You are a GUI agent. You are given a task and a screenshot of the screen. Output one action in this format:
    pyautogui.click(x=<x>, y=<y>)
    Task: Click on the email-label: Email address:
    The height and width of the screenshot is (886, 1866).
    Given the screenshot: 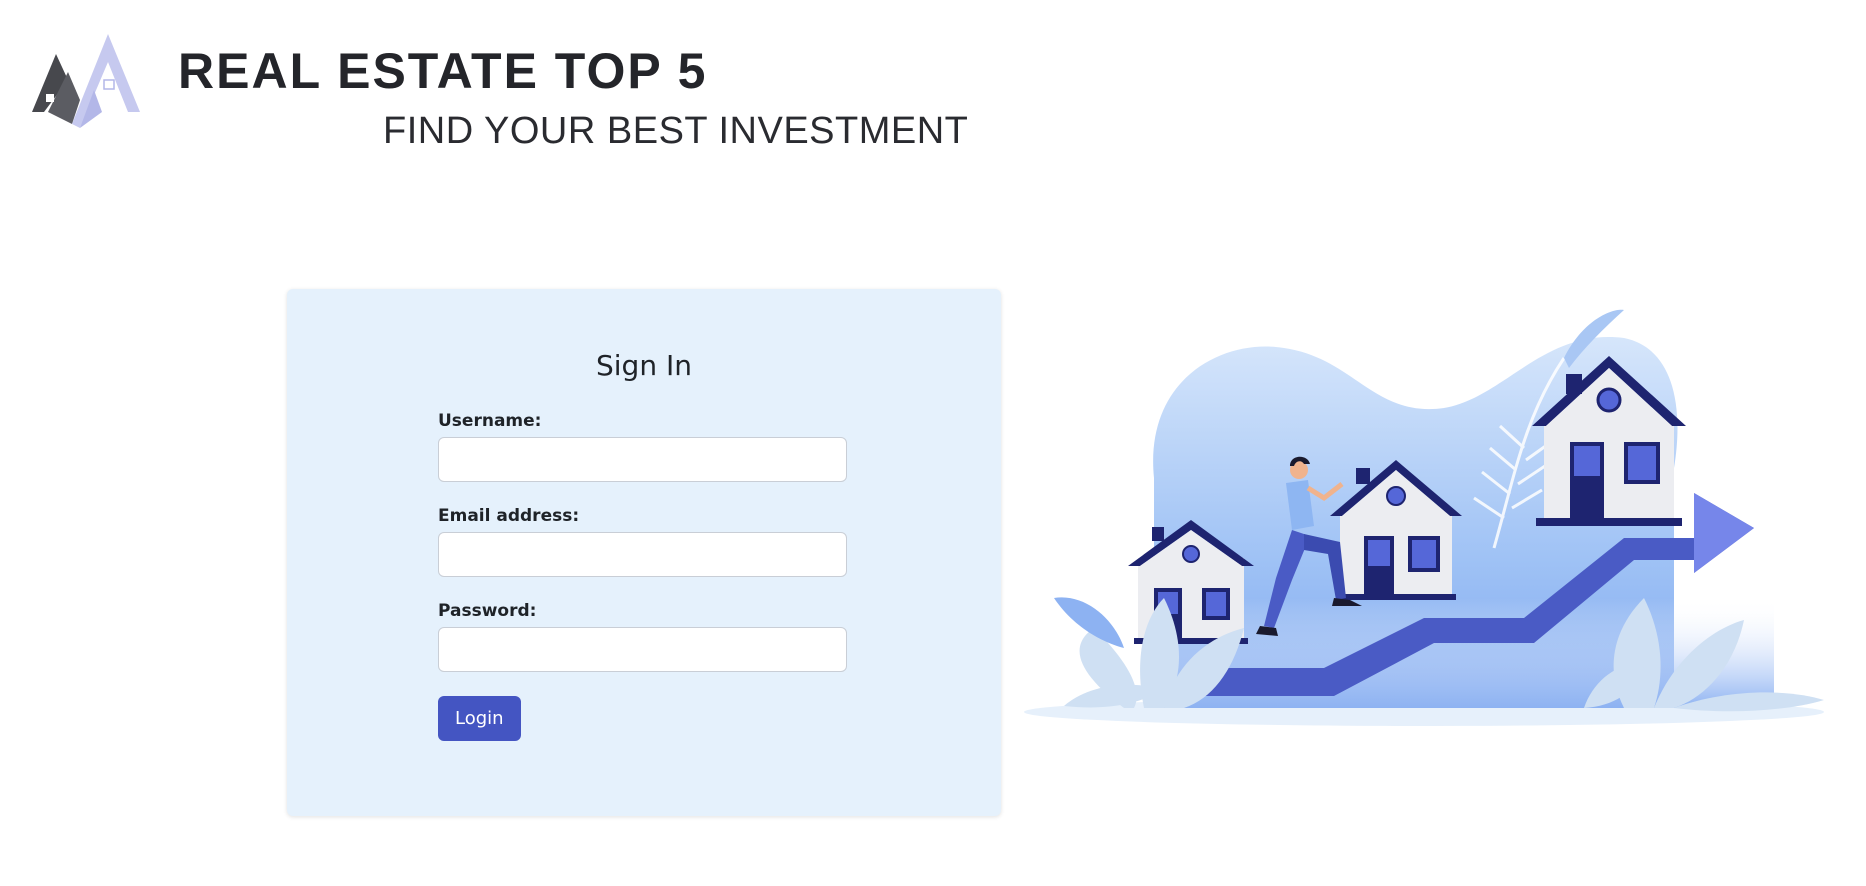 What is the action you would take?
    pyautogui.click(x=509, y=516)
    